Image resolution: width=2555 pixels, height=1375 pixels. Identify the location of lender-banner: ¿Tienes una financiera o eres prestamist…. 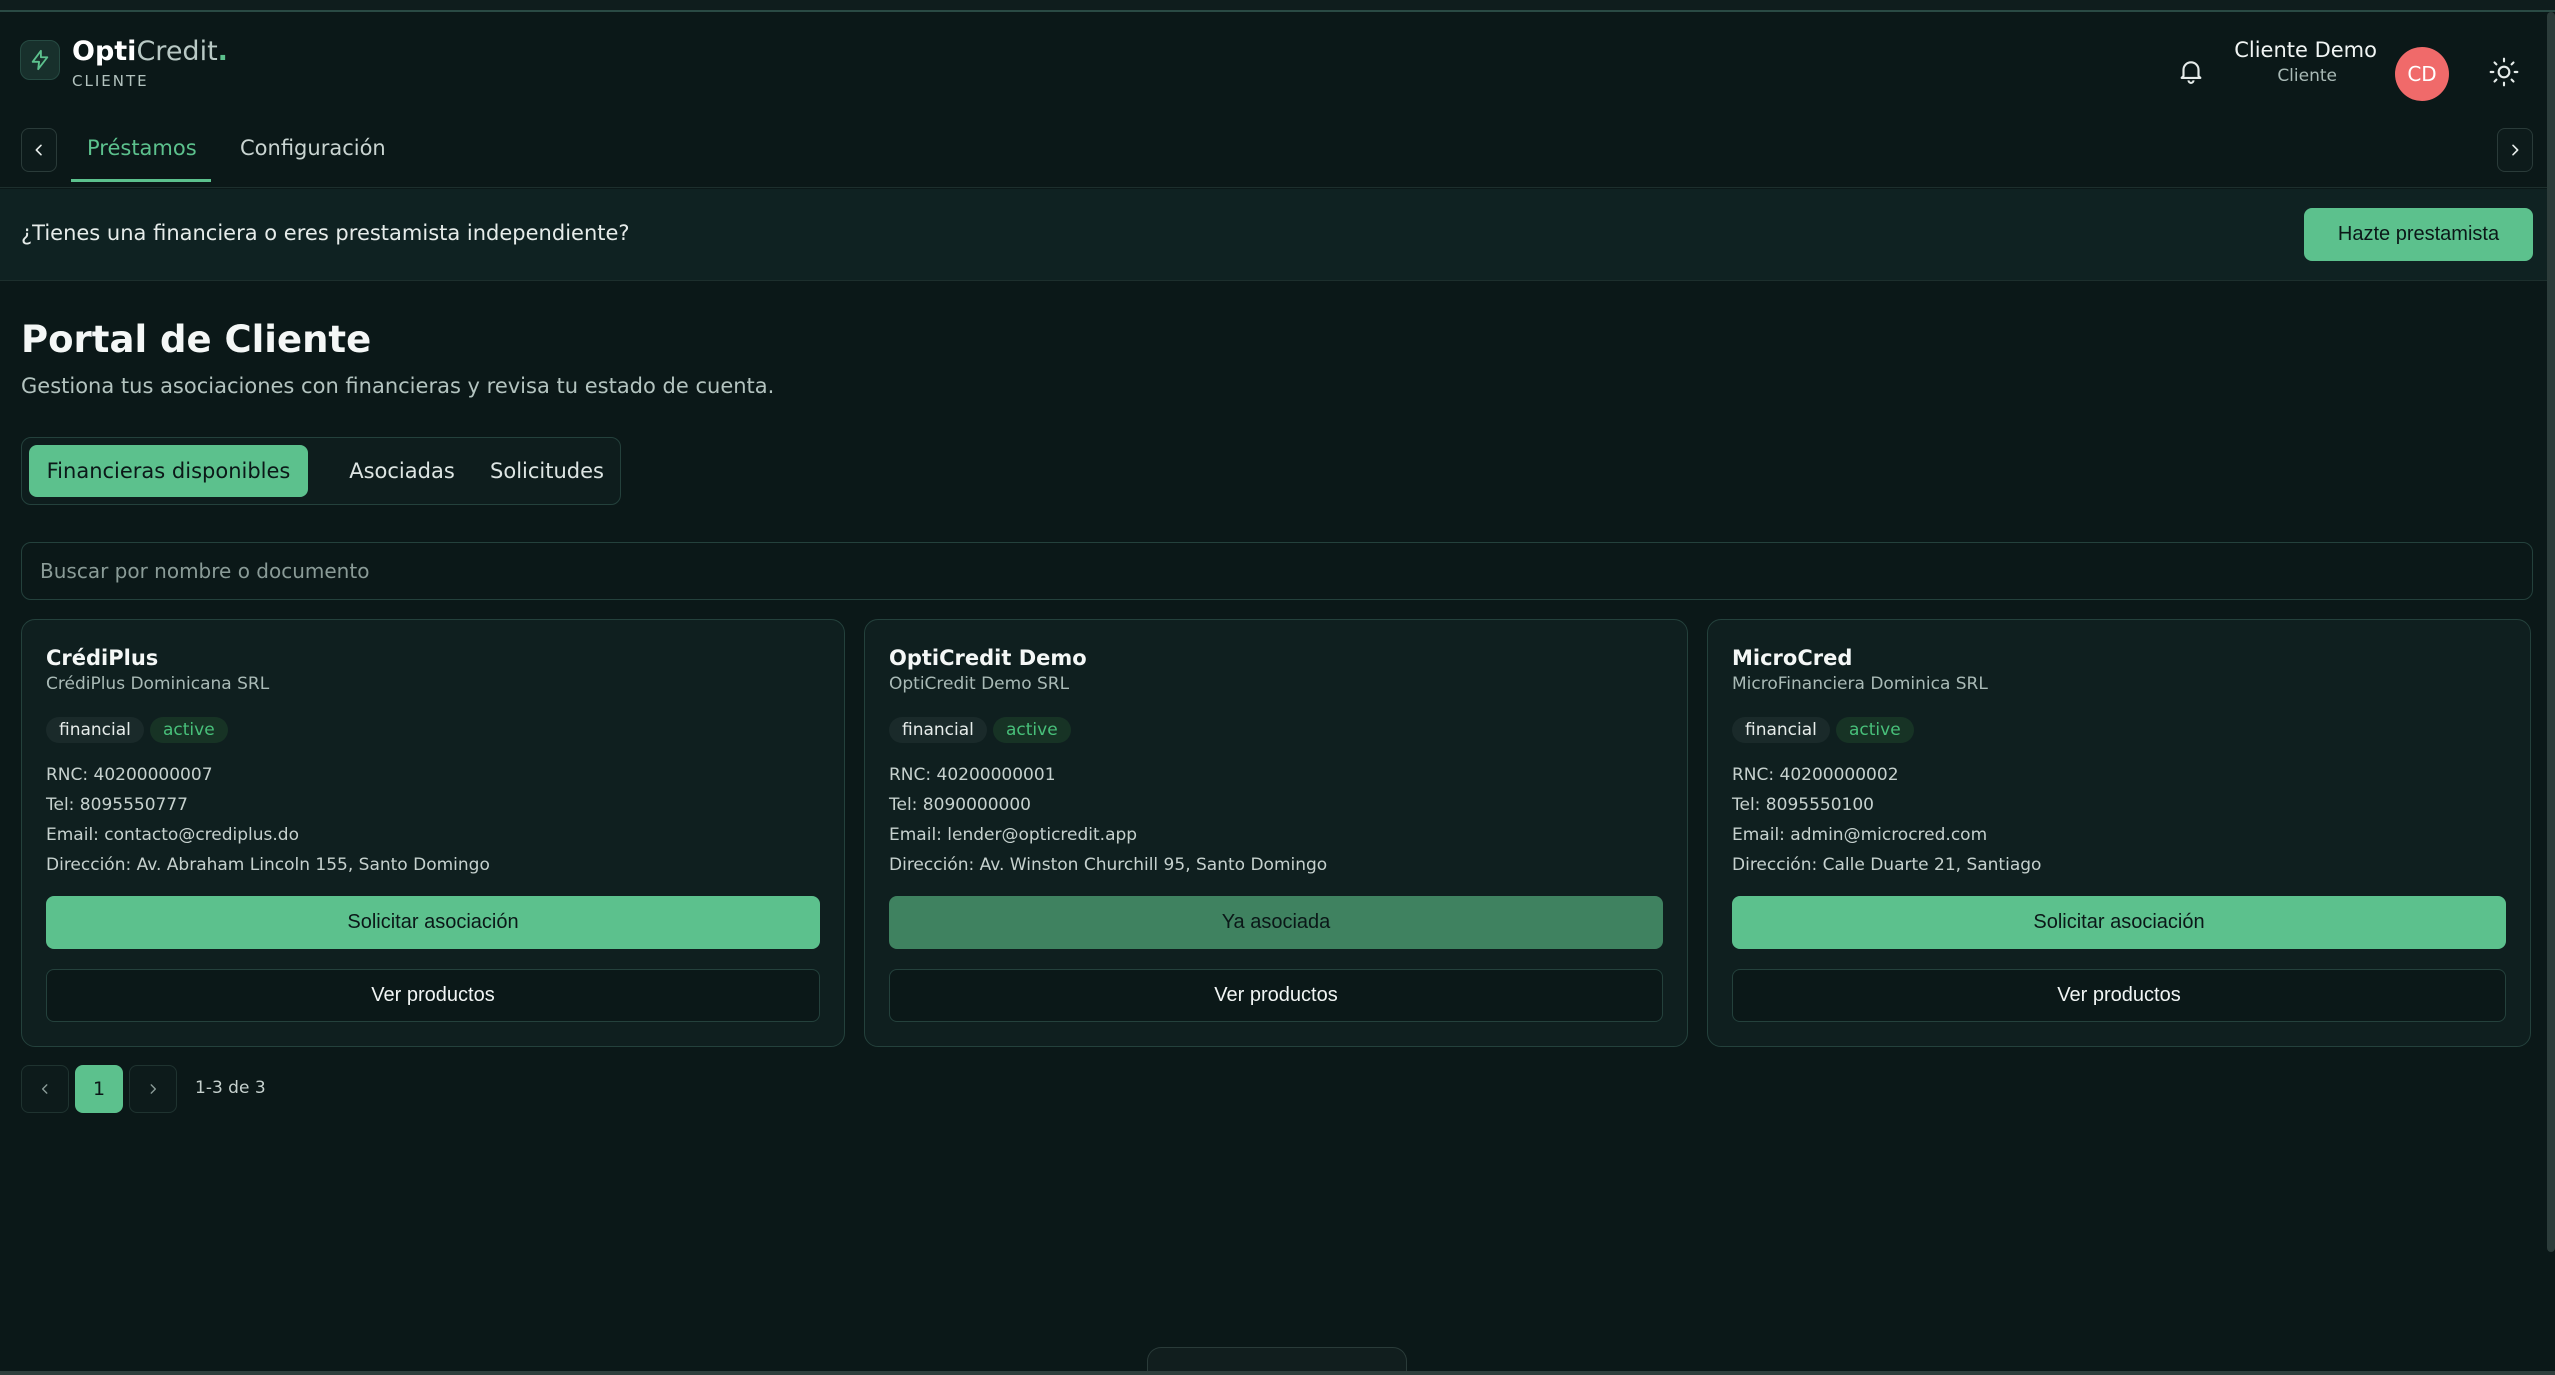
(1277, 235).